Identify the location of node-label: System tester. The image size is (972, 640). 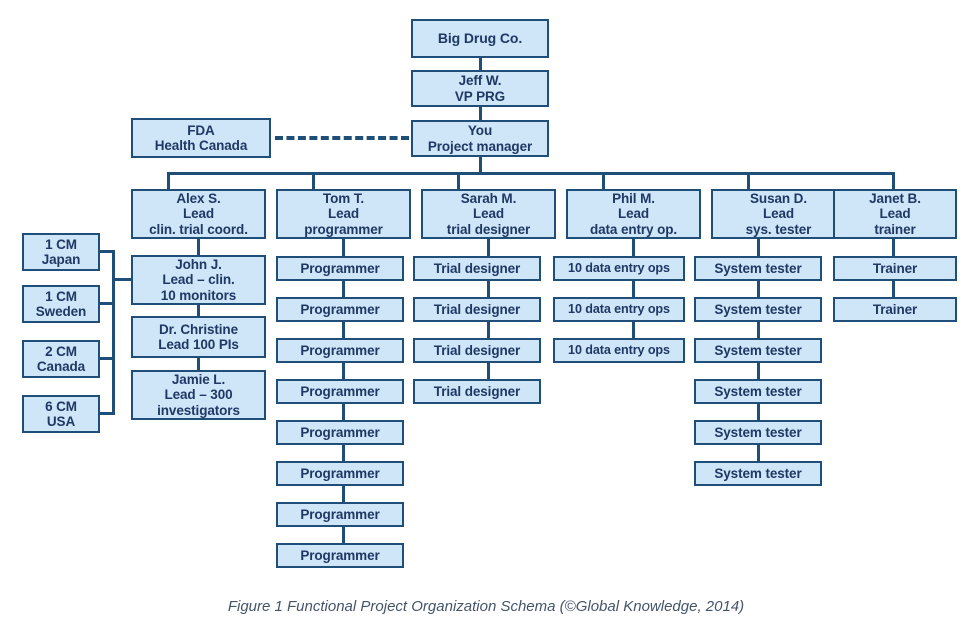
(758, 432).